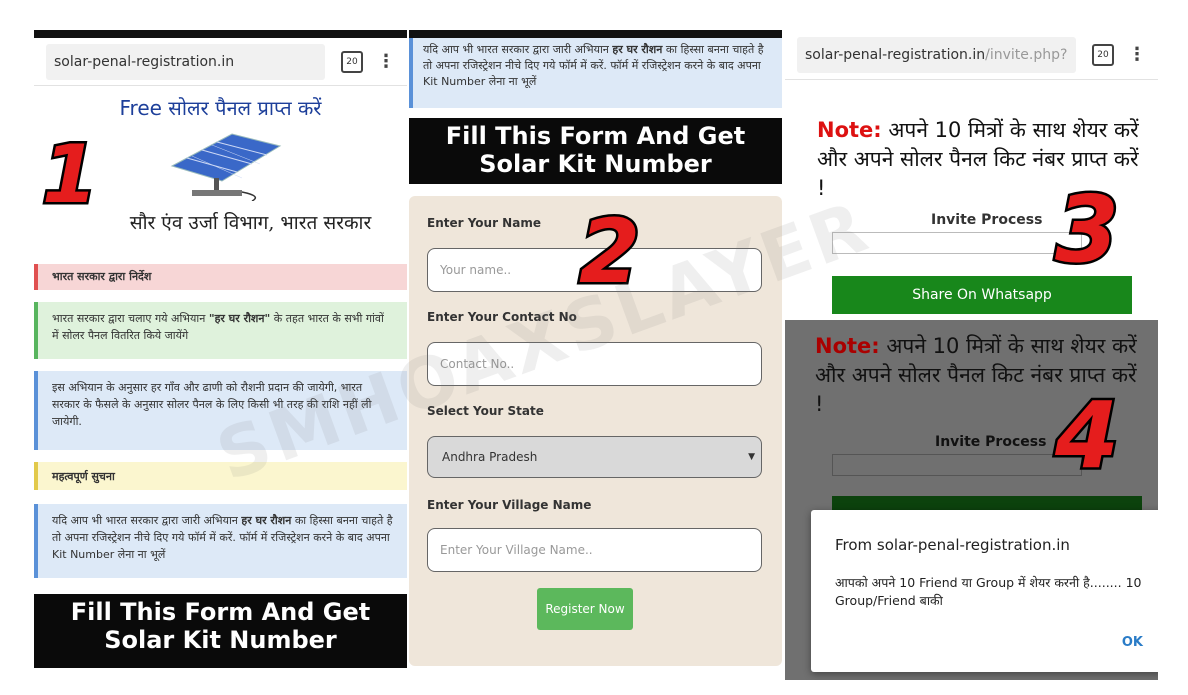 The height and width of the screenshot is (695, 1188). Describe the element at coordinates (594, 550) in the screenshot. I see `village-input: Enter Your Village Name..` at that location.